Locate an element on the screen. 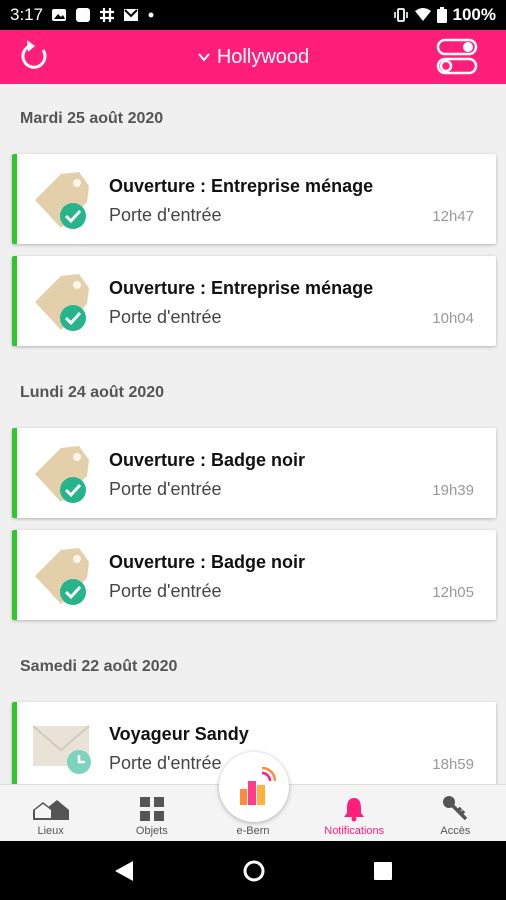  recents-icon is located at coordinates (383, 871).